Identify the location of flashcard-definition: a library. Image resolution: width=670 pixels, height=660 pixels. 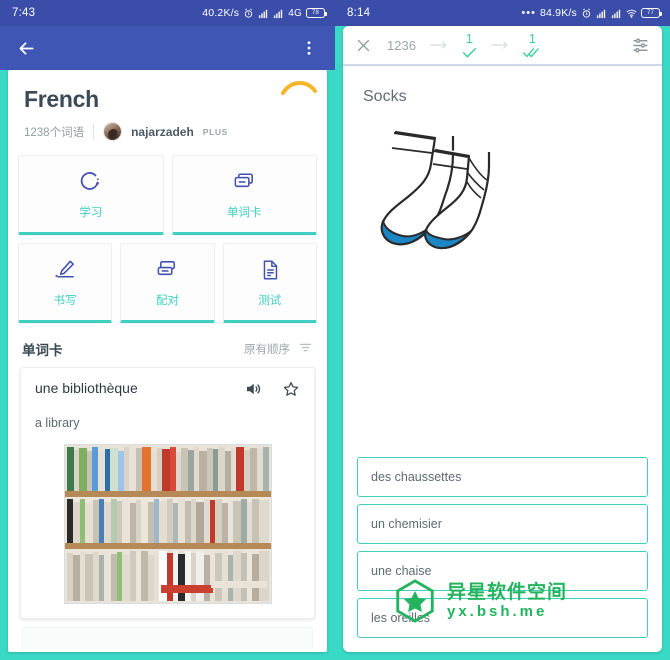
(57, 423).